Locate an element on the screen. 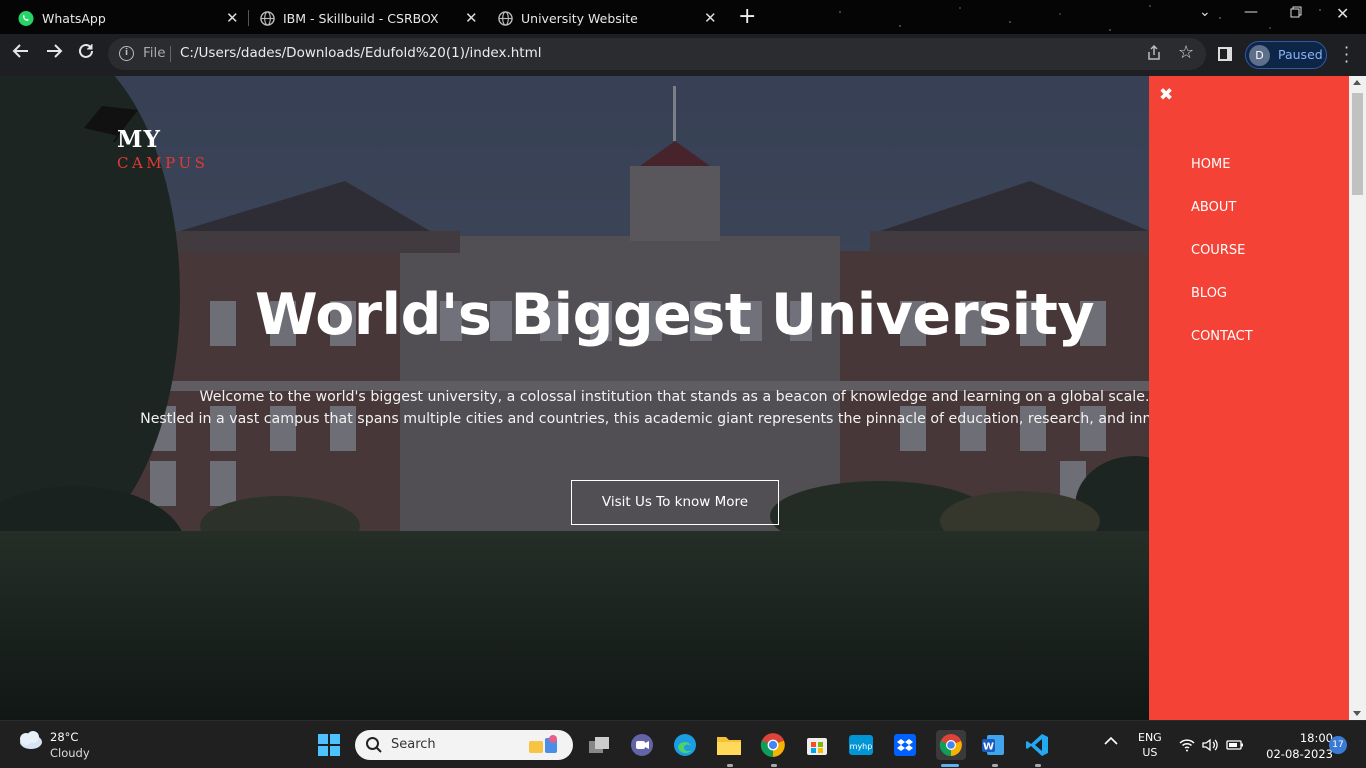 This screenshot has height=768, width=1366. avatar: D is located at coordinates (1259, 55).